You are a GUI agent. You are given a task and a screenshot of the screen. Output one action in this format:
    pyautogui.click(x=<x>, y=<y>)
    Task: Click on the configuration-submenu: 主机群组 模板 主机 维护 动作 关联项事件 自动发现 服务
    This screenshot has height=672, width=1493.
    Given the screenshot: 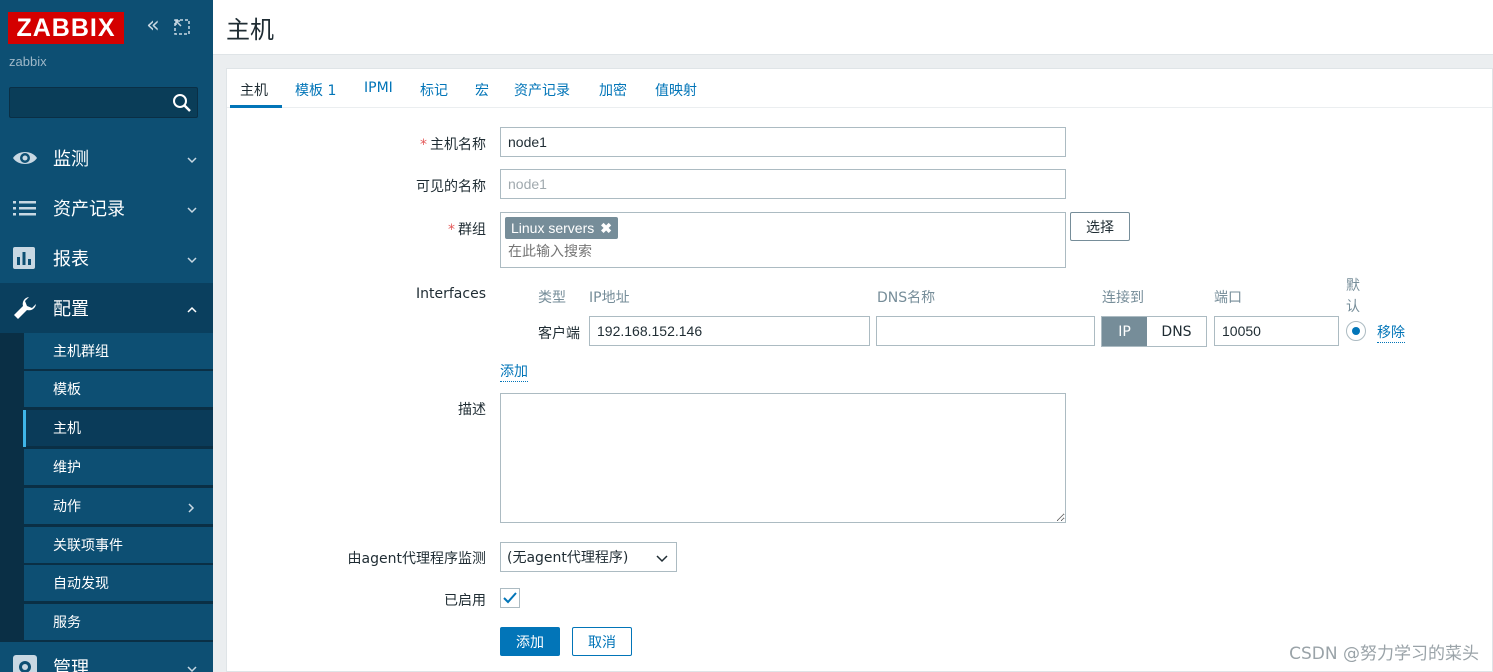 What is the action you would take?
    pyautogui.click(x=106, y=487)
    